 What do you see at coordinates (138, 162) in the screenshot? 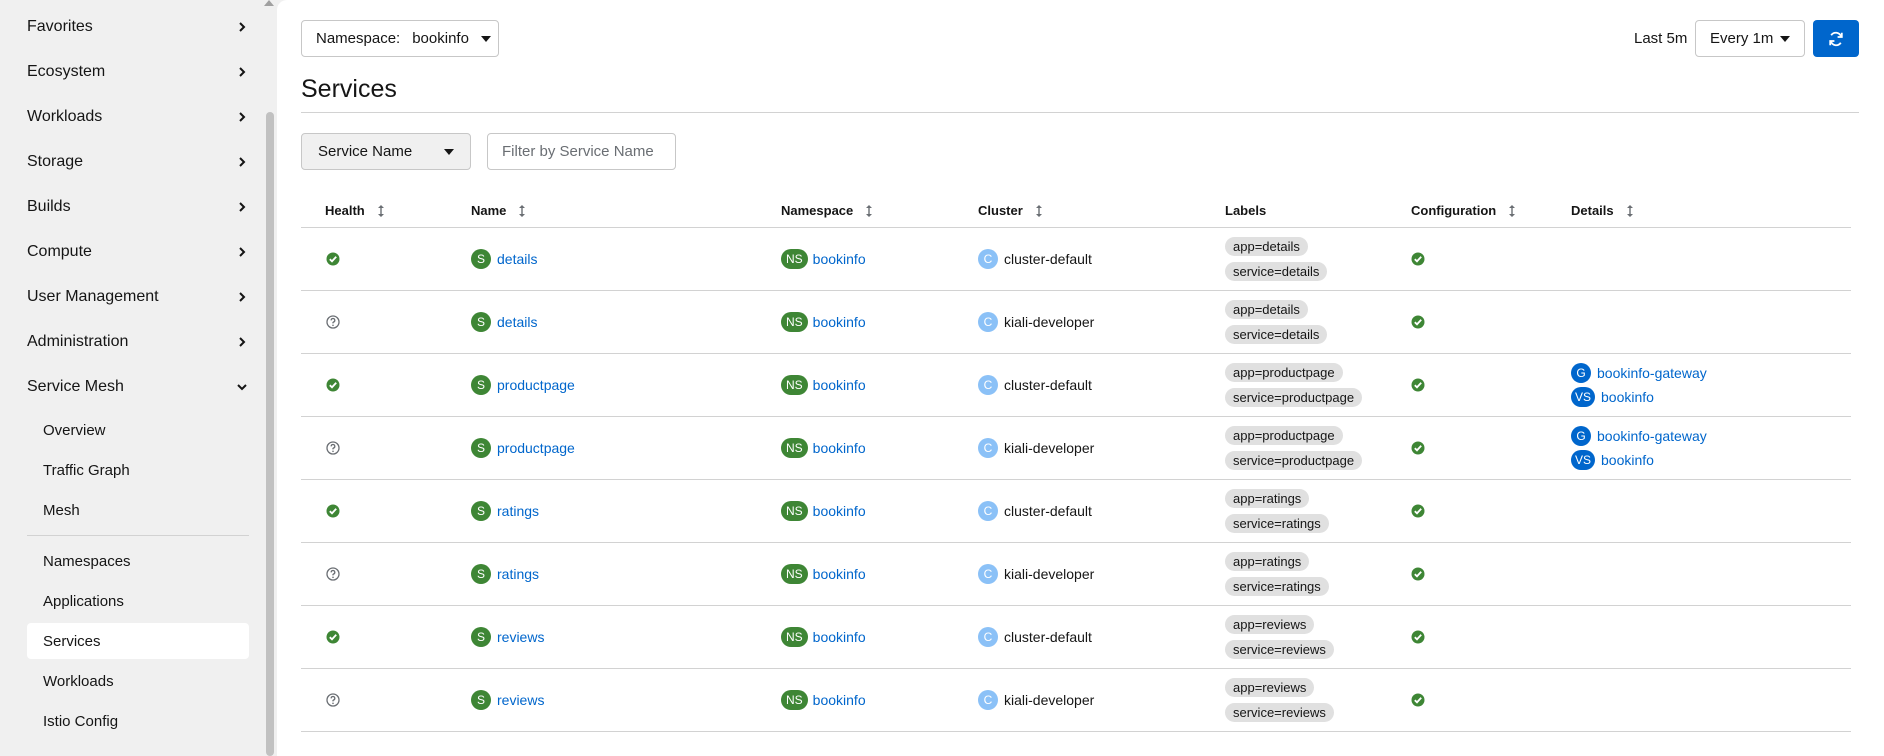
I see `sidebar-item-storage: Storage` at bounding box center [138, 162].